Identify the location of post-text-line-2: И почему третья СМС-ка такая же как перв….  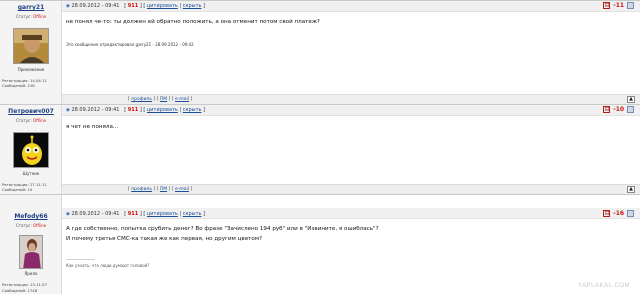
(164, 239).